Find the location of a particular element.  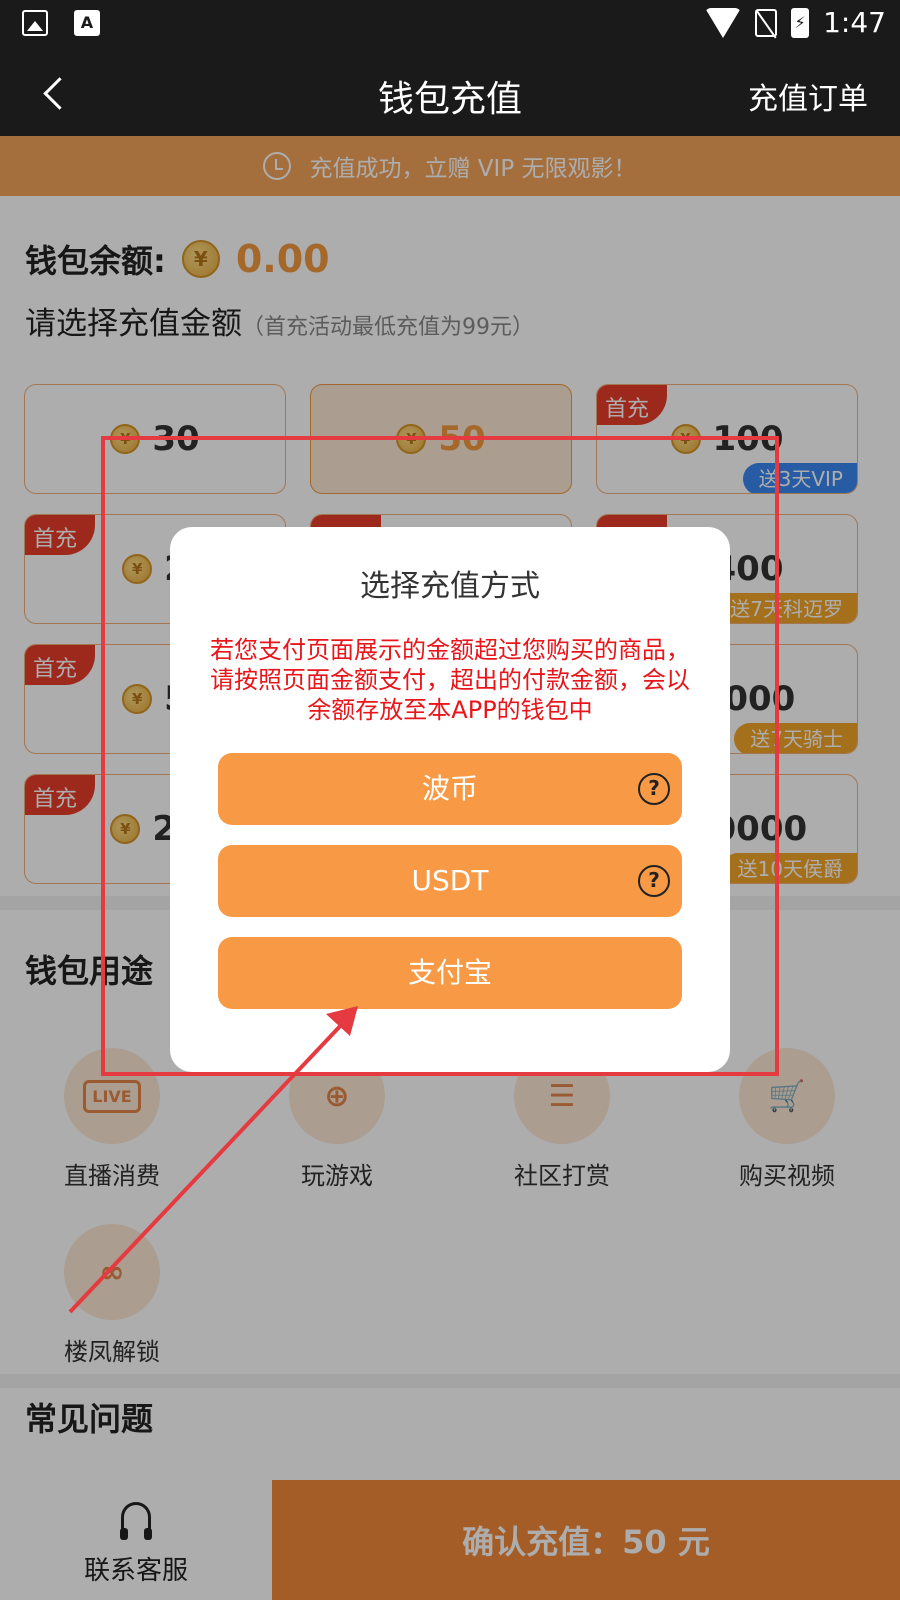

pay-option-label: 支付宝 is located at coordinates (449, 972).